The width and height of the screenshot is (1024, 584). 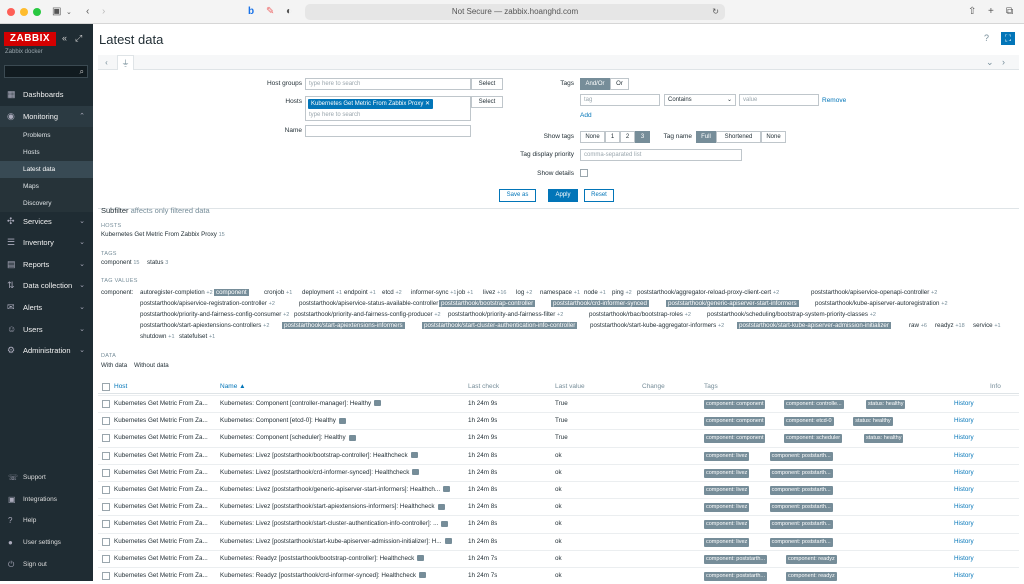 What do you see at coordinates (231, 292) in the screenshot?
I see `tag-value-item: component` at bounding box center [231, 292].